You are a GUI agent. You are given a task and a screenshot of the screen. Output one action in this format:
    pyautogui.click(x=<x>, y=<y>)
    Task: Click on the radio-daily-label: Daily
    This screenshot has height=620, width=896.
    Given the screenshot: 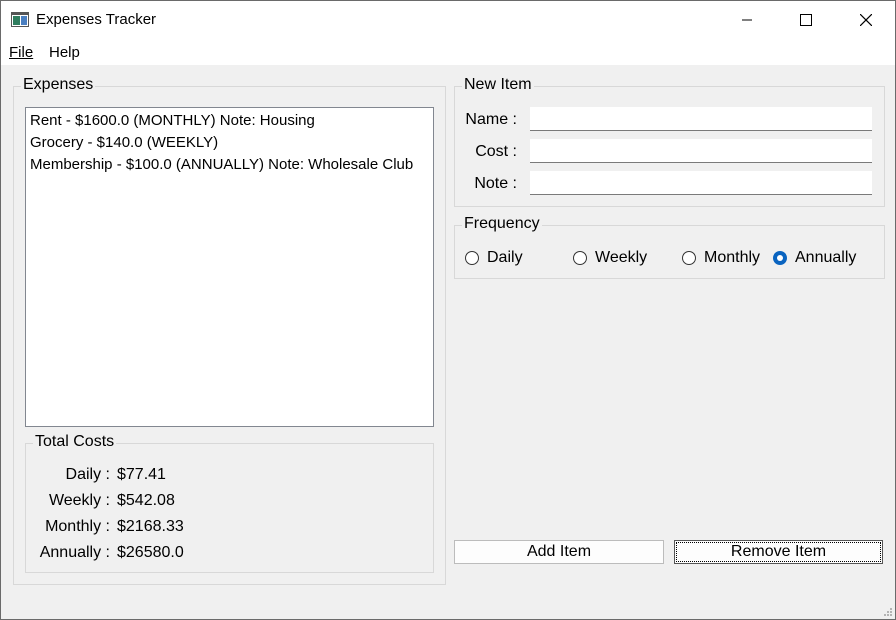 What is the action you would take?
    pyautogui.click(x=505, y=257)
    